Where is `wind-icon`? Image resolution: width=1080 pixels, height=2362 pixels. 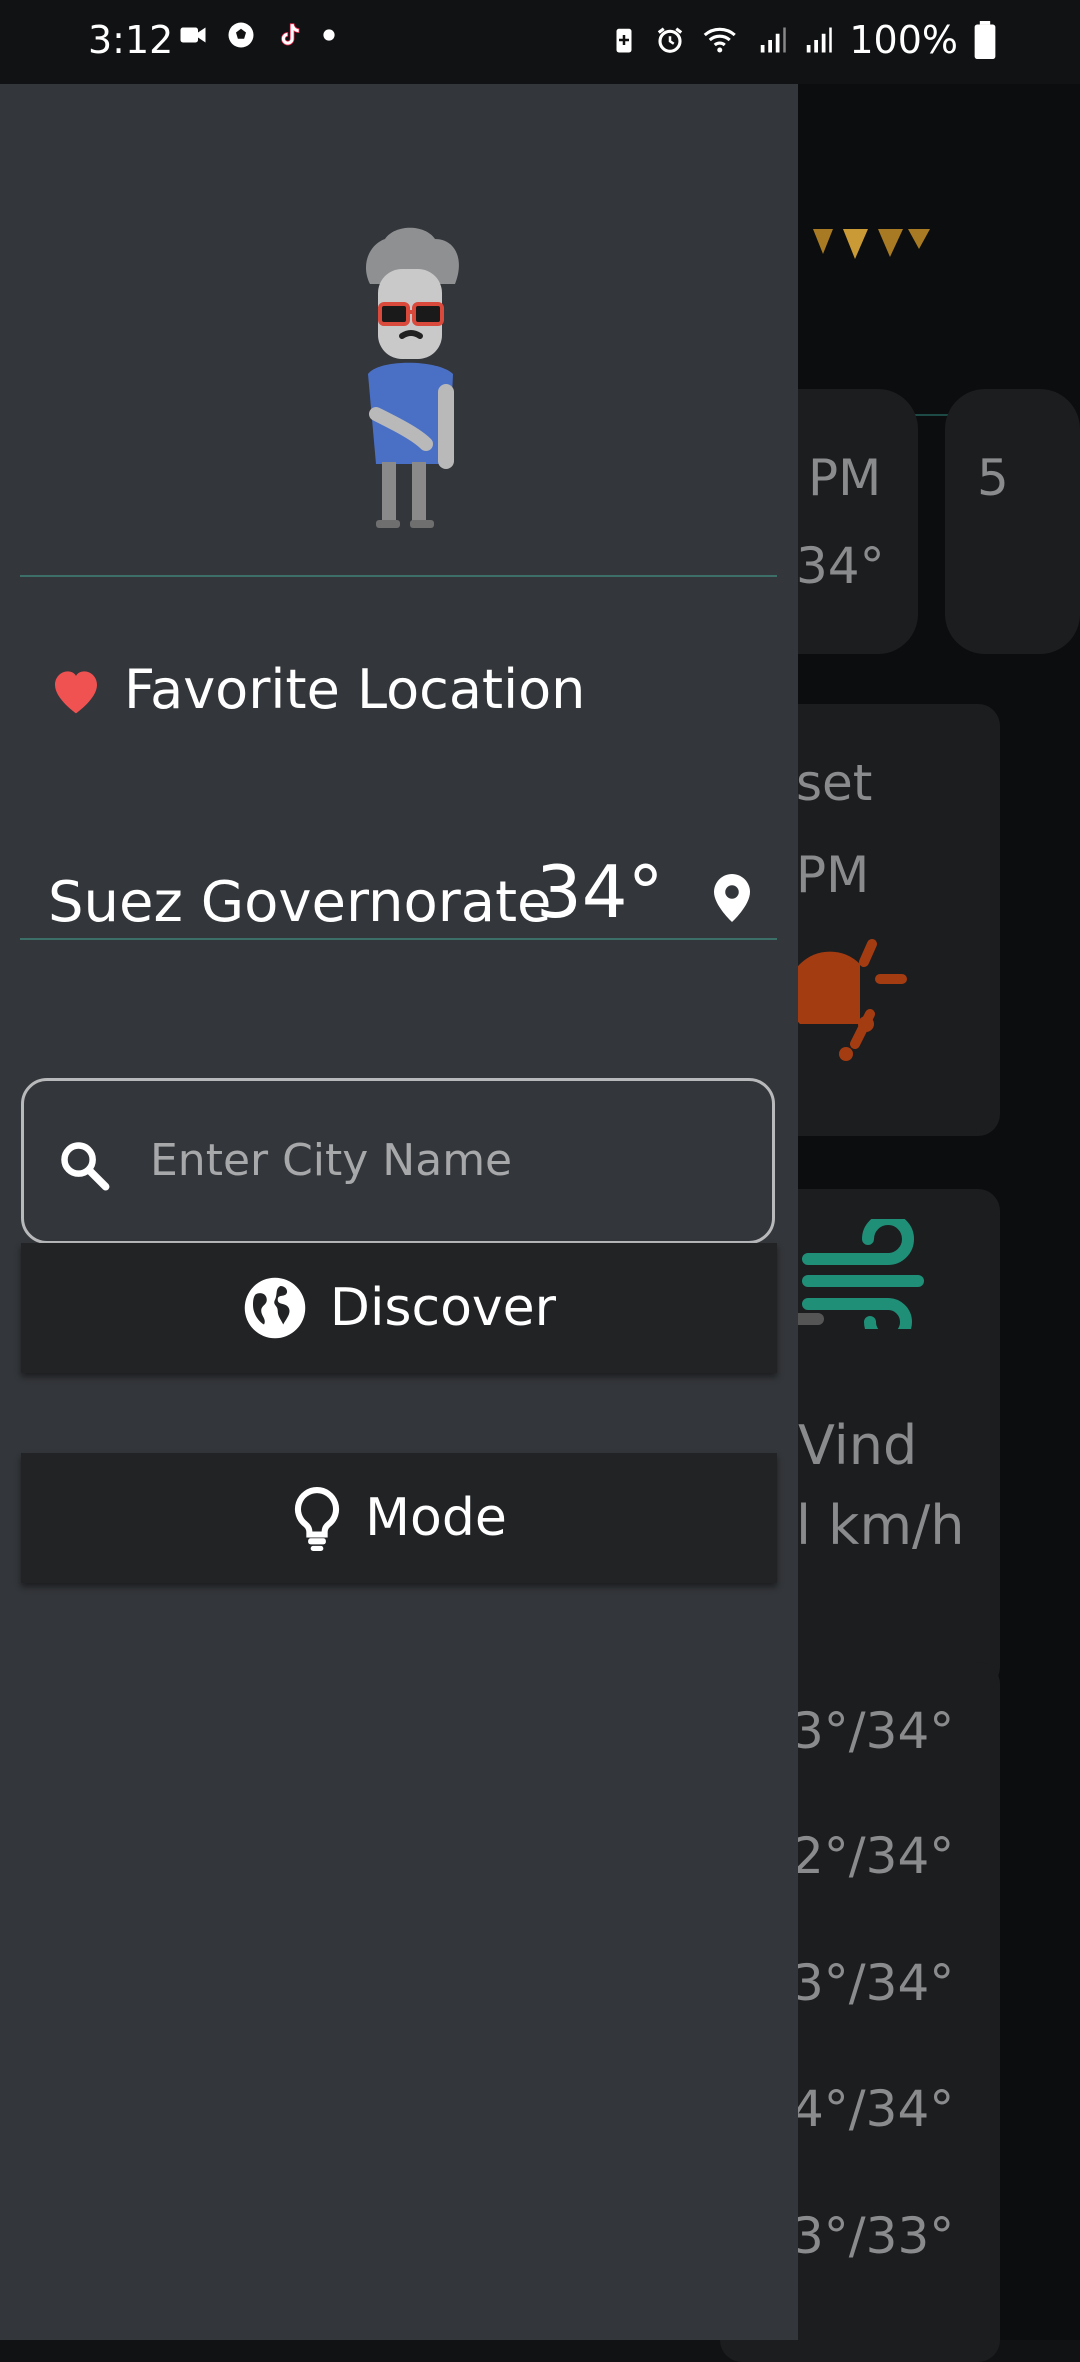 wind-icon is located at coordinates (861, 1274).